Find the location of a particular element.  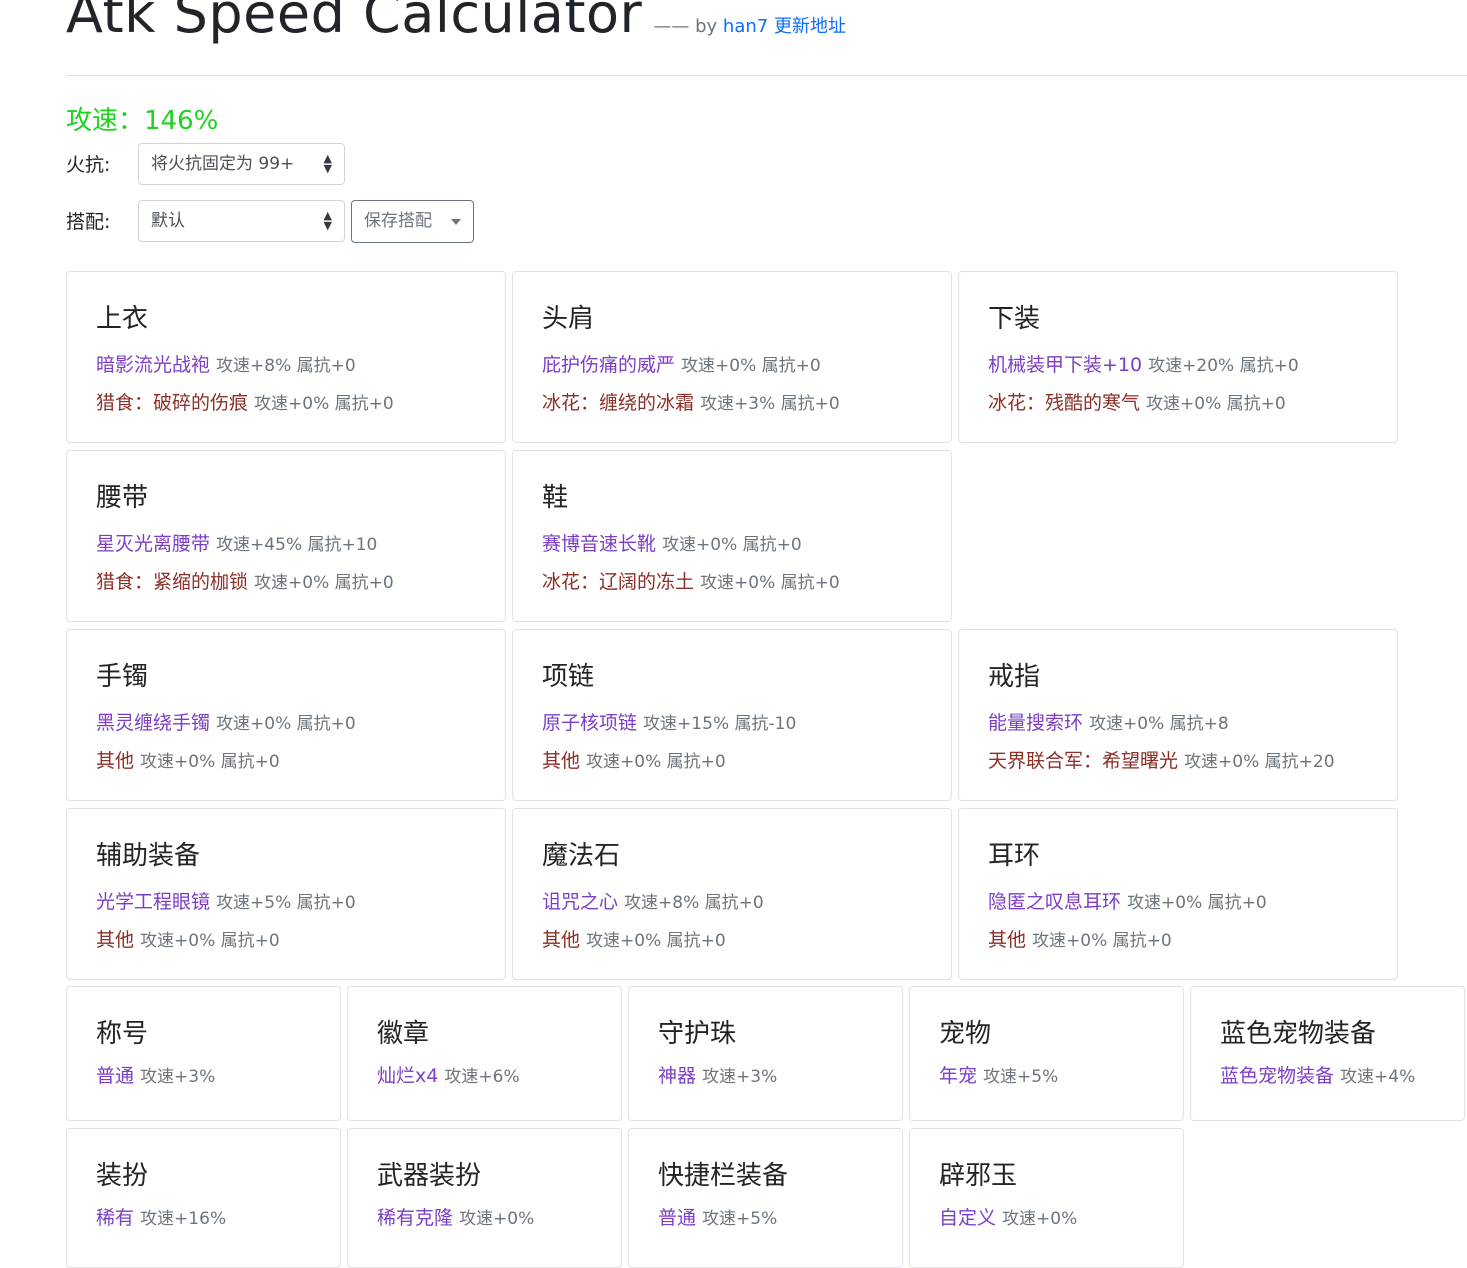

item-name: 蓝色宠物装备 is located at coordinates (1277, 1076).